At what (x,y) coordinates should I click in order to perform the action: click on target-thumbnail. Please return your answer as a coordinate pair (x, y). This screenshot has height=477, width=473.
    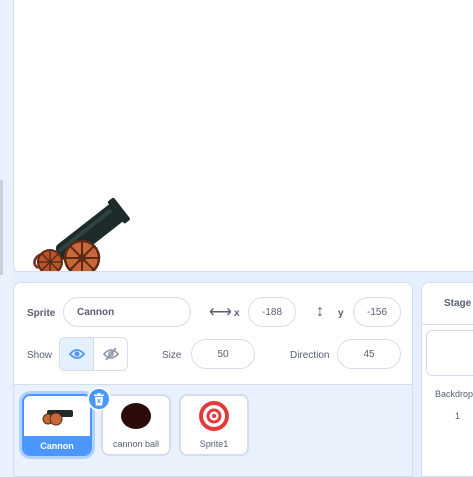
    Looking at the image, I should click on (214, 416).